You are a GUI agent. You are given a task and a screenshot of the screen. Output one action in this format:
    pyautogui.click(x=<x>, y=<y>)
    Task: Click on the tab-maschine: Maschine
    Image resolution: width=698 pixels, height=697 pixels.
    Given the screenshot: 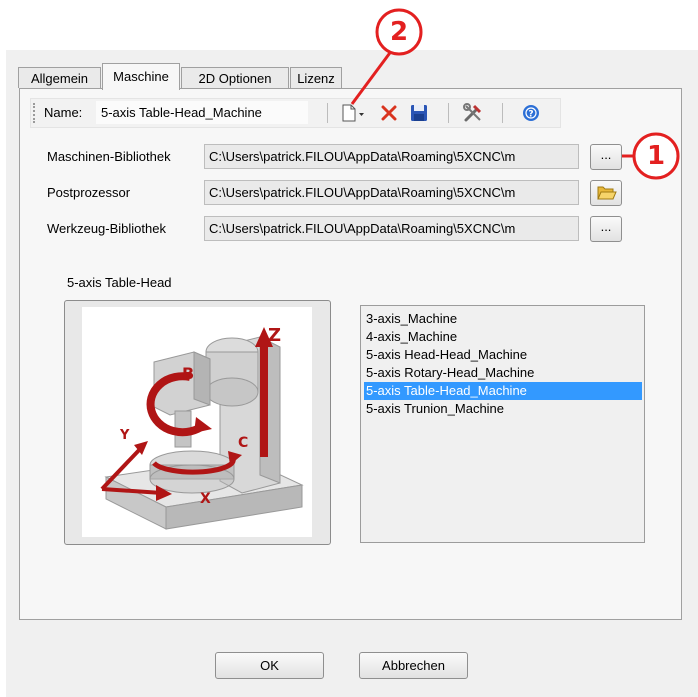 What is the action you would take?
    pyautogui.click(x=141, y=76)
    